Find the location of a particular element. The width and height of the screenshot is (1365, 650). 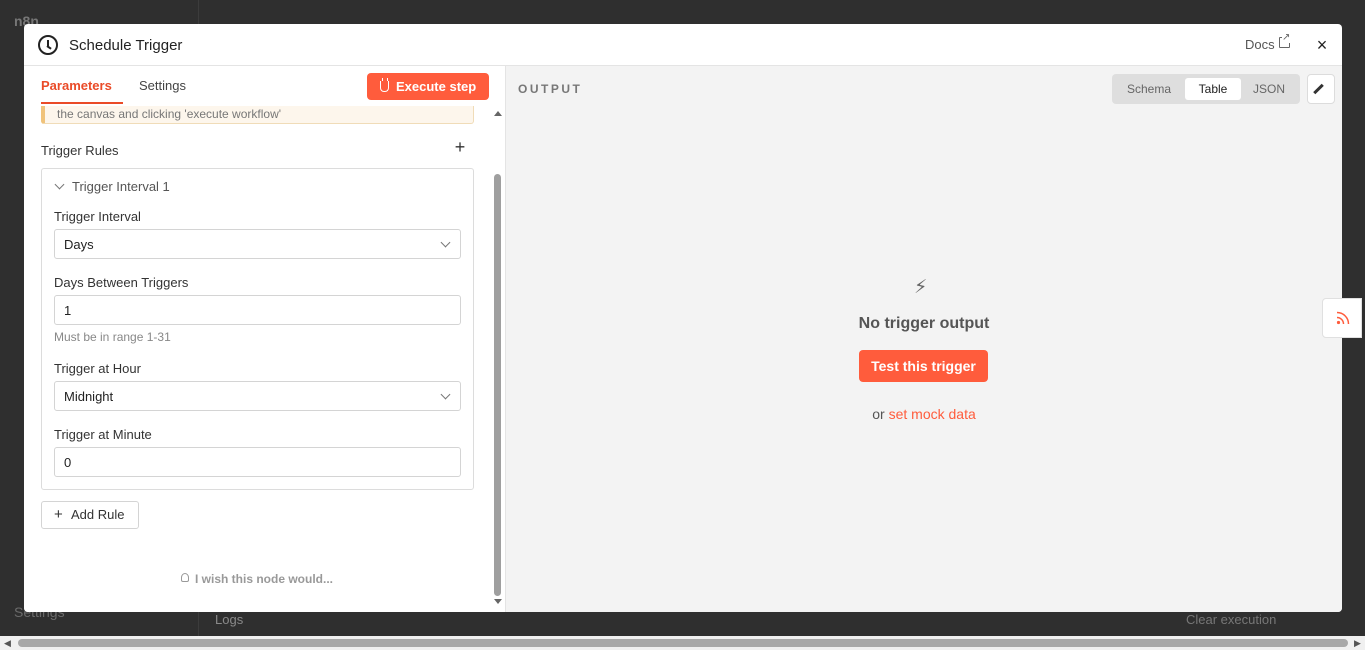

clear-execution: Clear execution is located at coordinates (1231, 619).